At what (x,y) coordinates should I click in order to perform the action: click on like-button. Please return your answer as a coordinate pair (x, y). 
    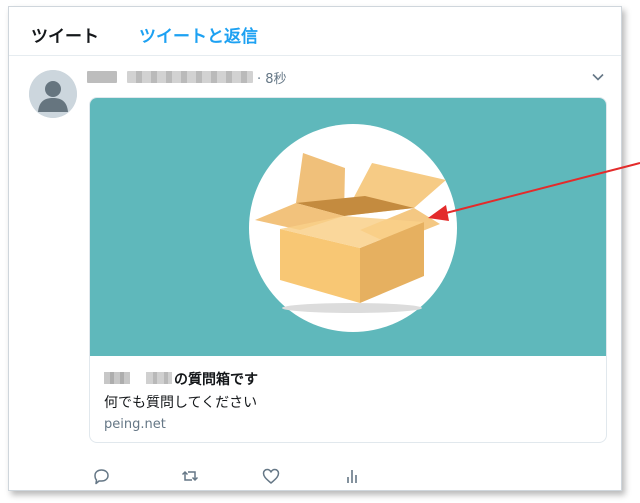
    Looking at the image, I should click on (271, 476).